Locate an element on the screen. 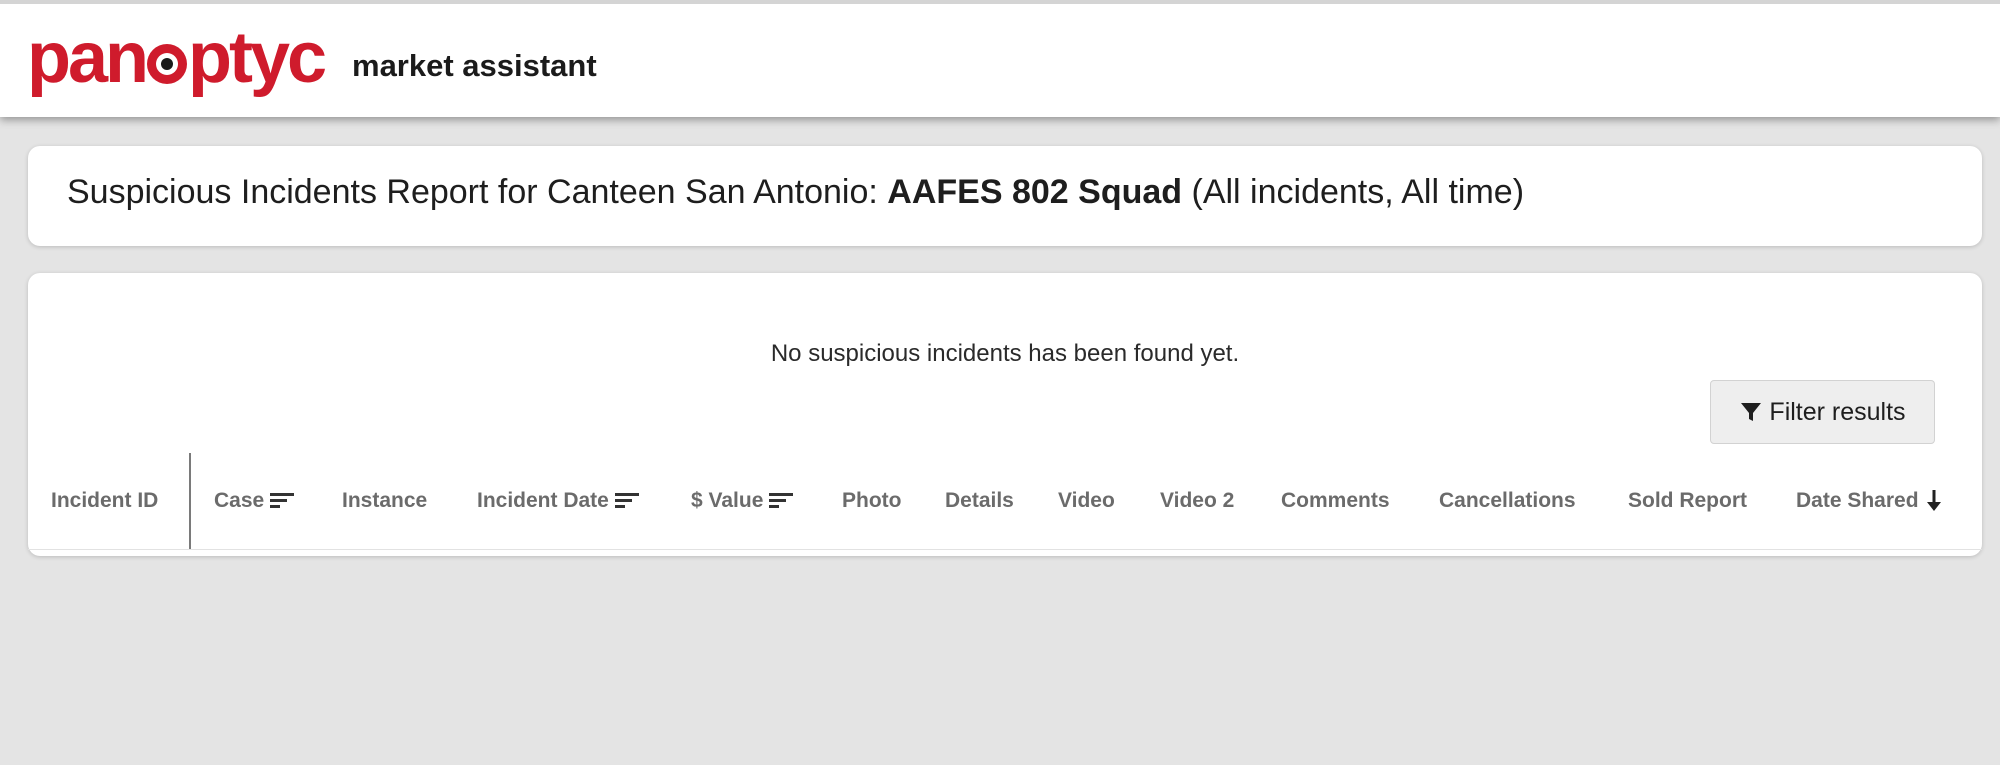 Image resolution: width=2000 pixels, height=765 pixels. logo-text-right: ptyc is located at coordinates (257, 58).